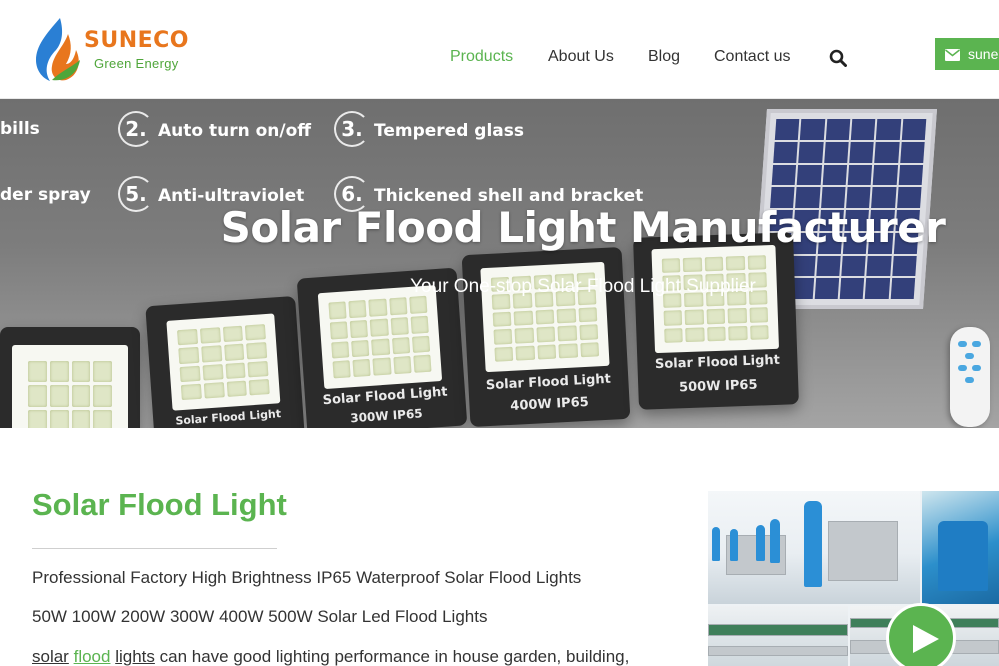 The width and height of the screenshot is (999, 666). What do you see at coordinates (225, 361) in the screenshot?
I see `flood-light-image: Solar Flood Light` at bounding box center [225, 361].